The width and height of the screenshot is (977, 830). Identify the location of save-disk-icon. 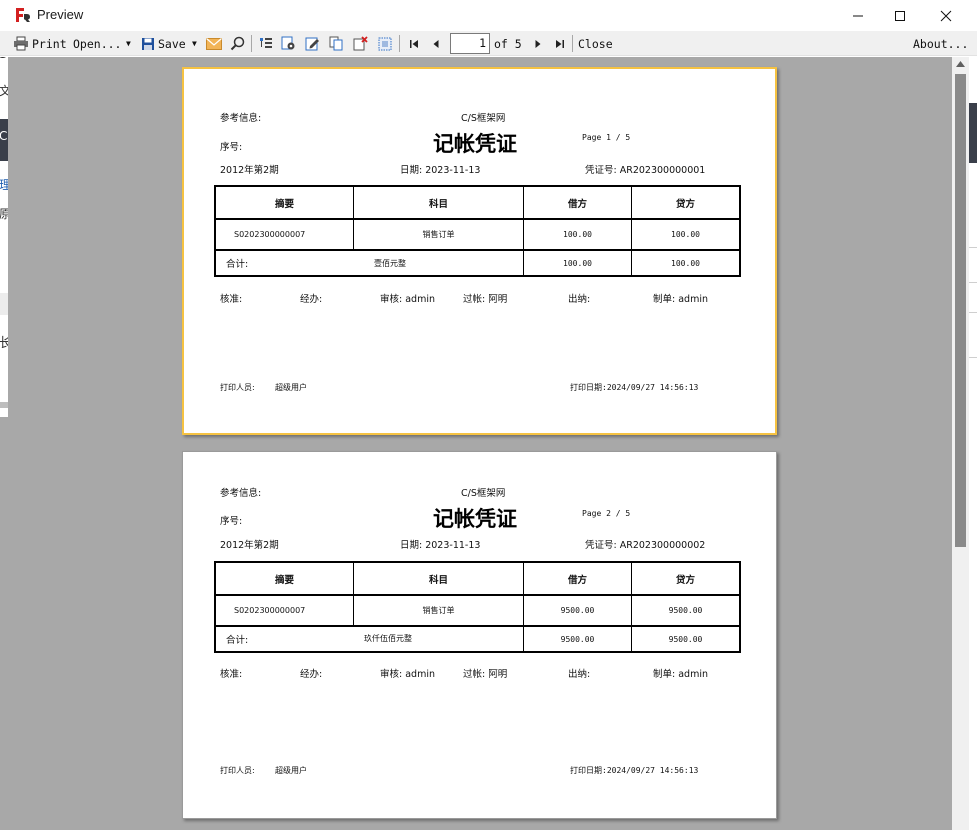
(147, 43).